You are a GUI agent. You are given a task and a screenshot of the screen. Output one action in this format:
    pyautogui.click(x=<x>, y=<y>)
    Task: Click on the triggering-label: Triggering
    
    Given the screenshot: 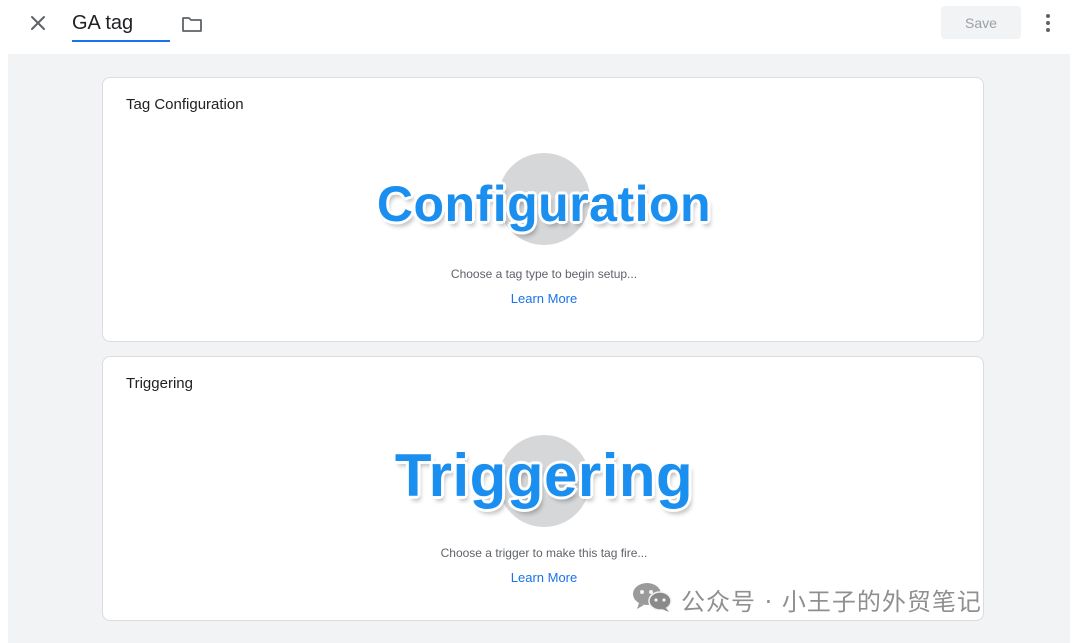 What is the action you would take?
    pyautogui.click(x=544, y=475)
    